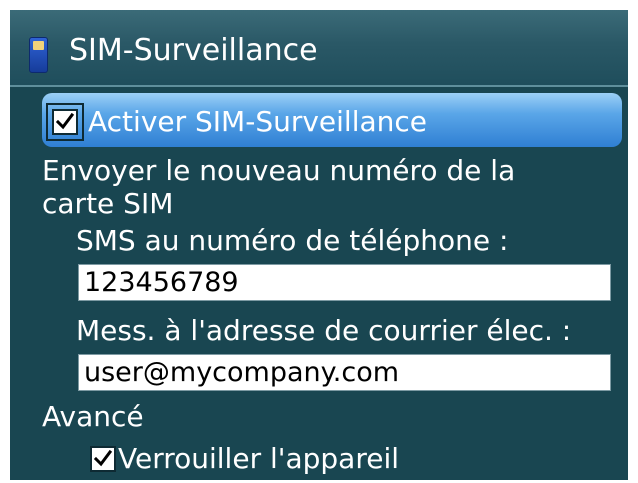 The image size is (638, 483). Describe the element at coordinates (324, 330) in the screenshot. I see `email-label: Mess. à l'adresse de courrier élec. :` at that location.